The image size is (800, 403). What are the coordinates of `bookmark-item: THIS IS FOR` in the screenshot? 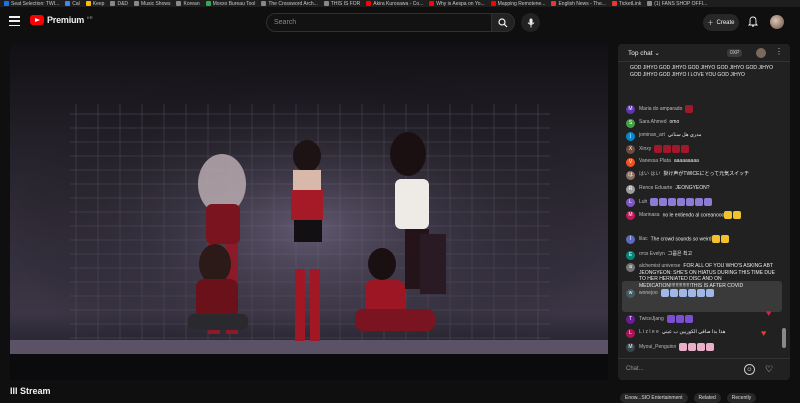 It's located at (341, 4).